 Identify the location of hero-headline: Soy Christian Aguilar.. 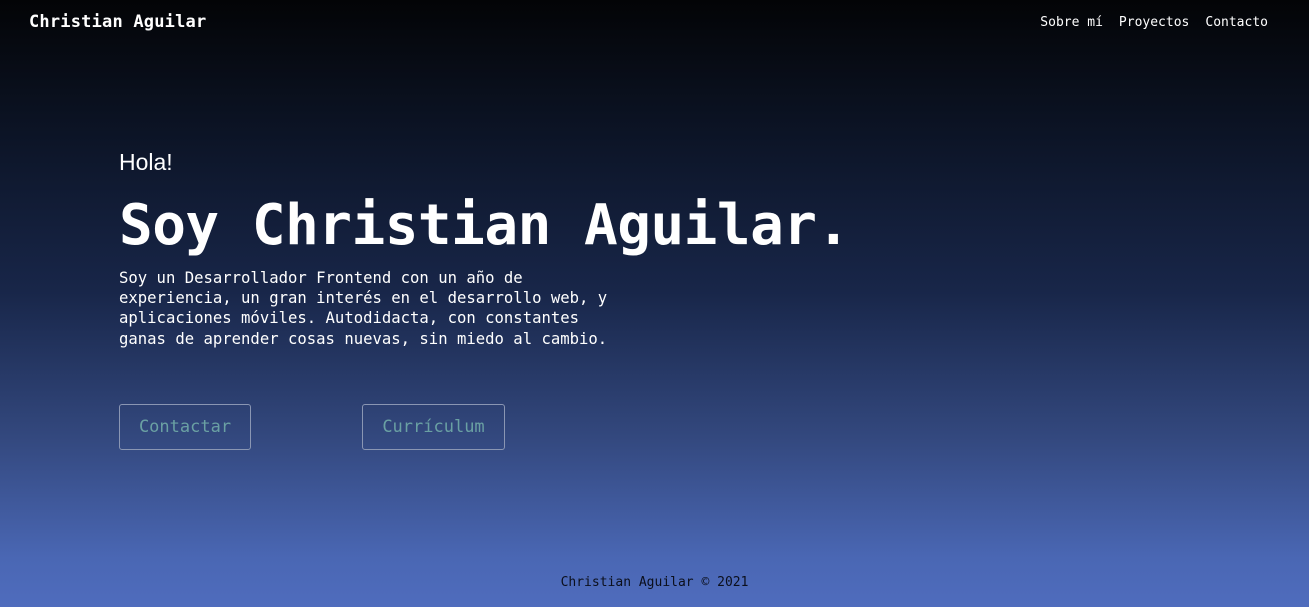
(484, 225).